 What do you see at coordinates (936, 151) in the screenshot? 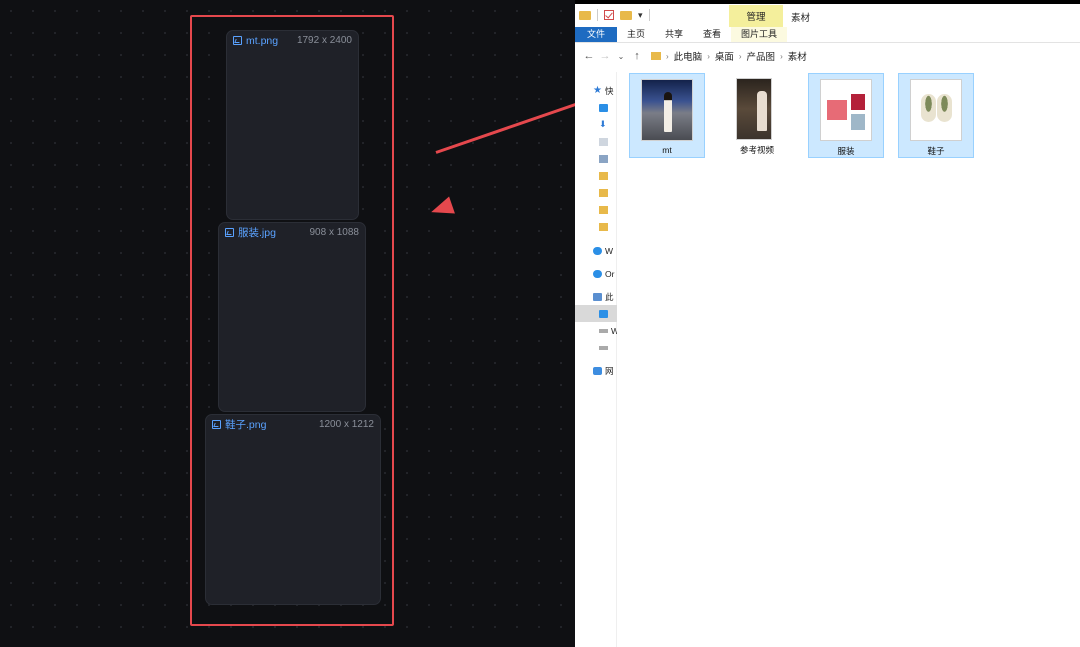
I see `file-label: 鞋子` at bounding box center [936, 151].